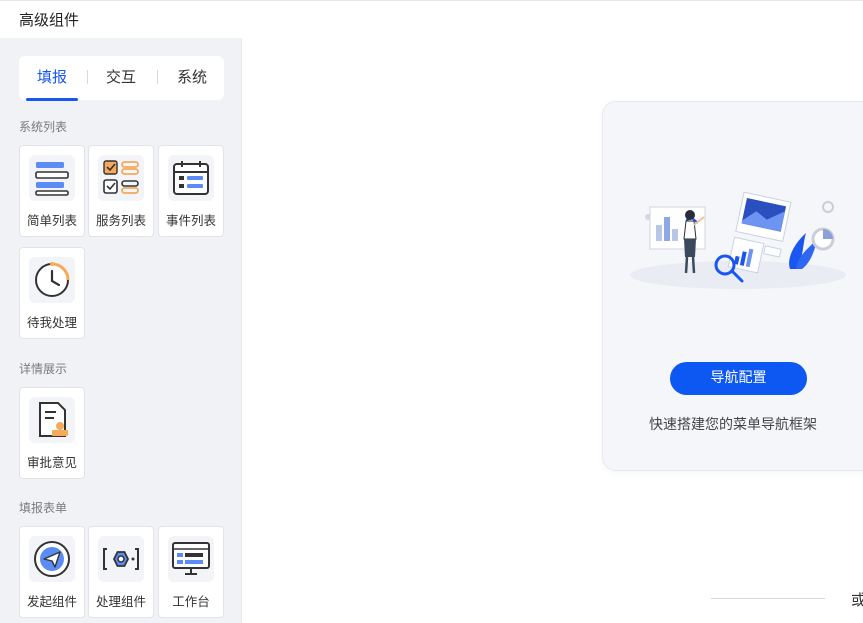  I want to click on component-initiate: 发起组件, so click(52, 572).